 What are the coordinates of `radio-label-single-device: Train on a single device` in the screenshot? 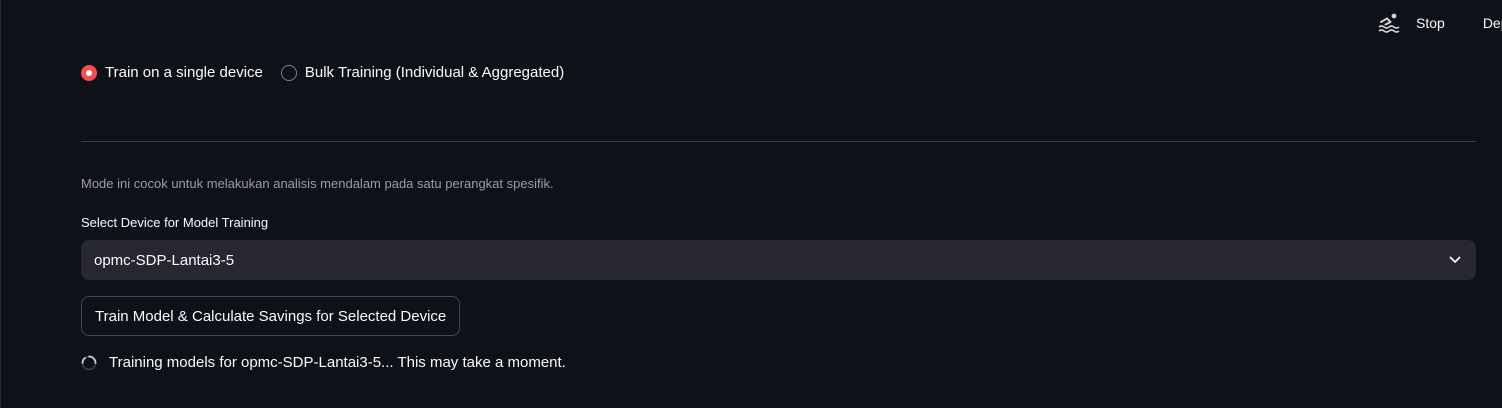 It's located at (184, 72).